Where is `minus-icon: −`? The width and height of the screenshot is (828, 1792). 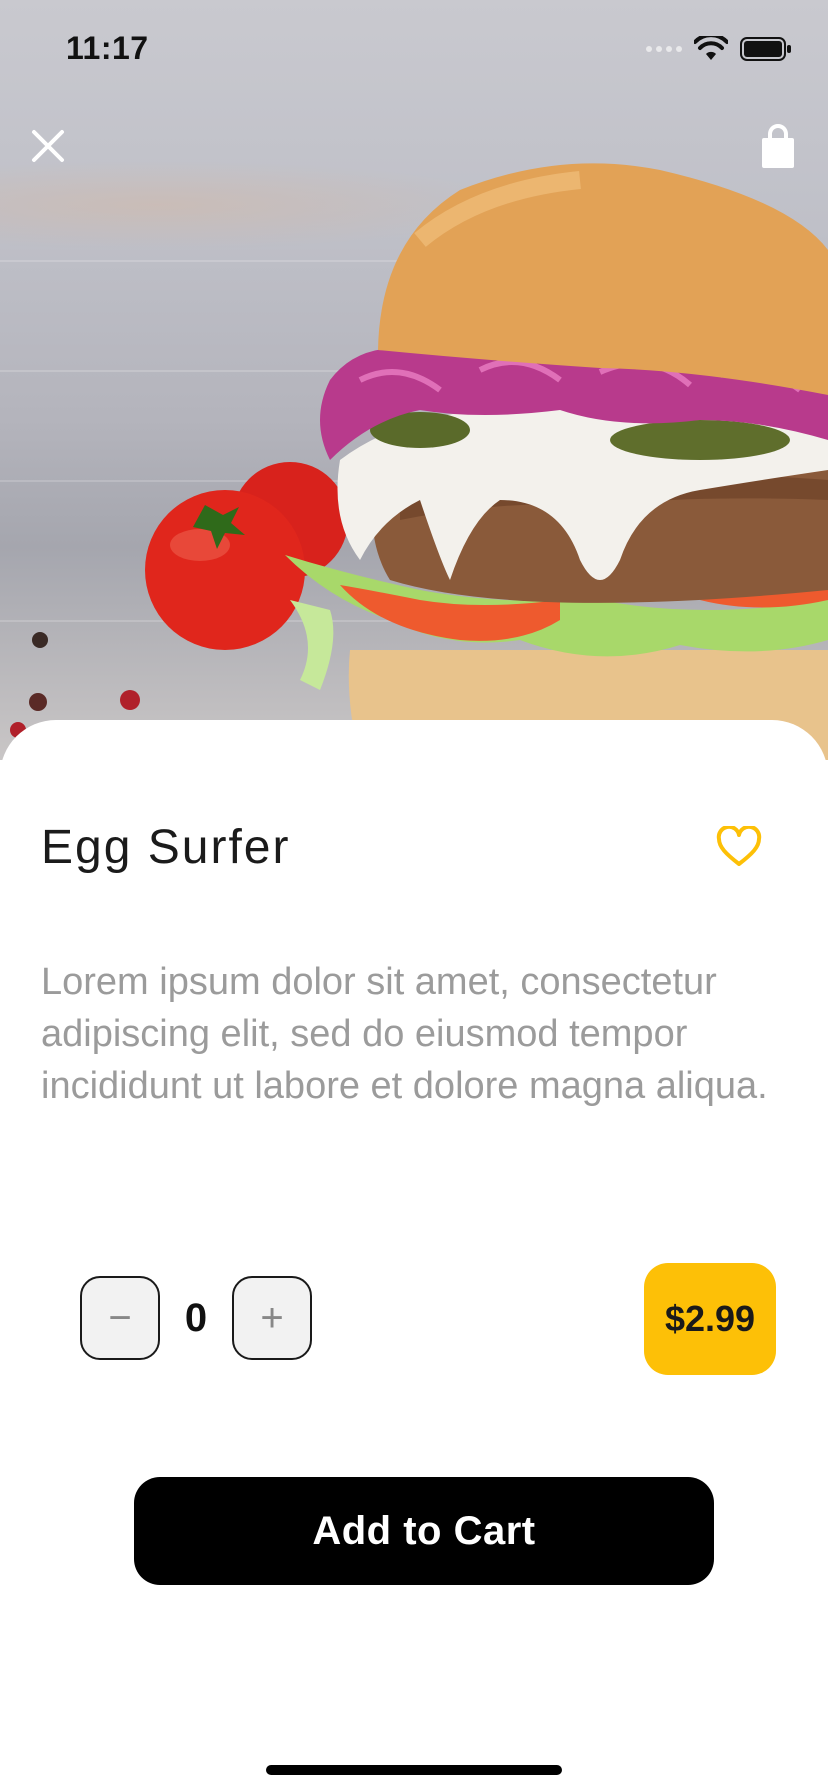
minus-icon: − is located at coordinates (120, 1318).